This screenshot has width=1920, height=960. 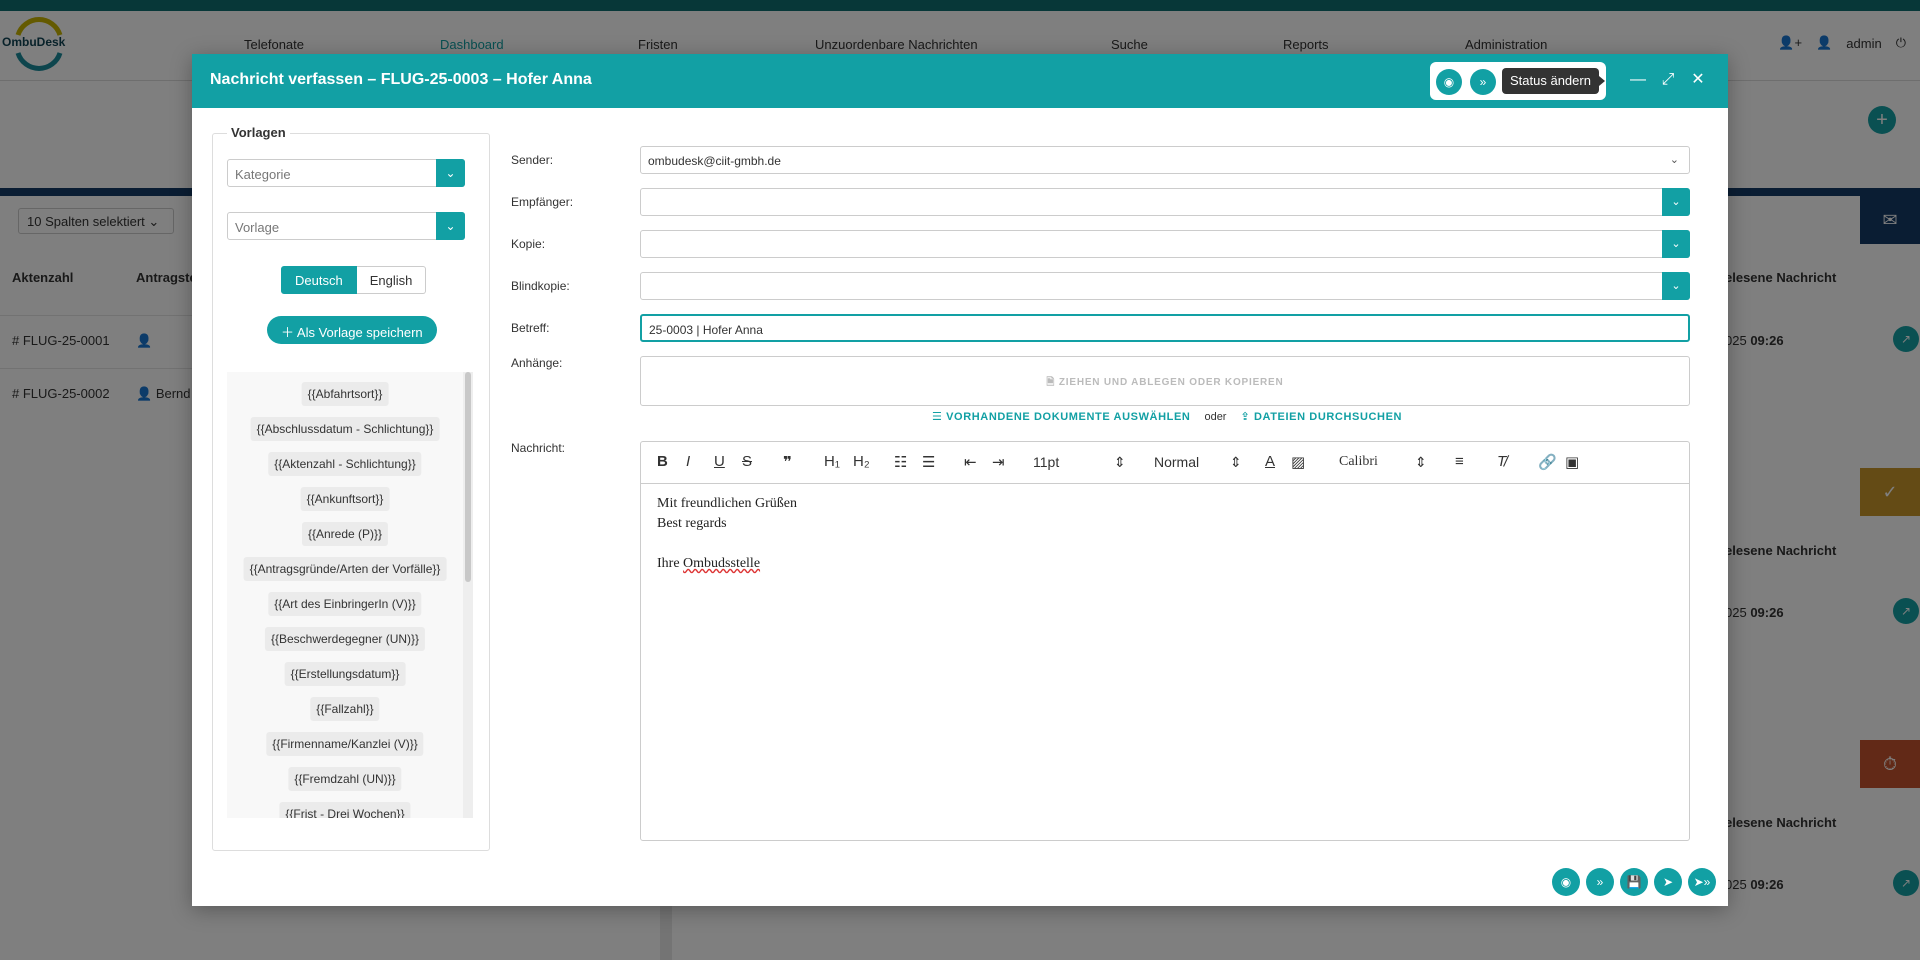 I want to click on list-icon: ☰, so click(x=937, y=417).